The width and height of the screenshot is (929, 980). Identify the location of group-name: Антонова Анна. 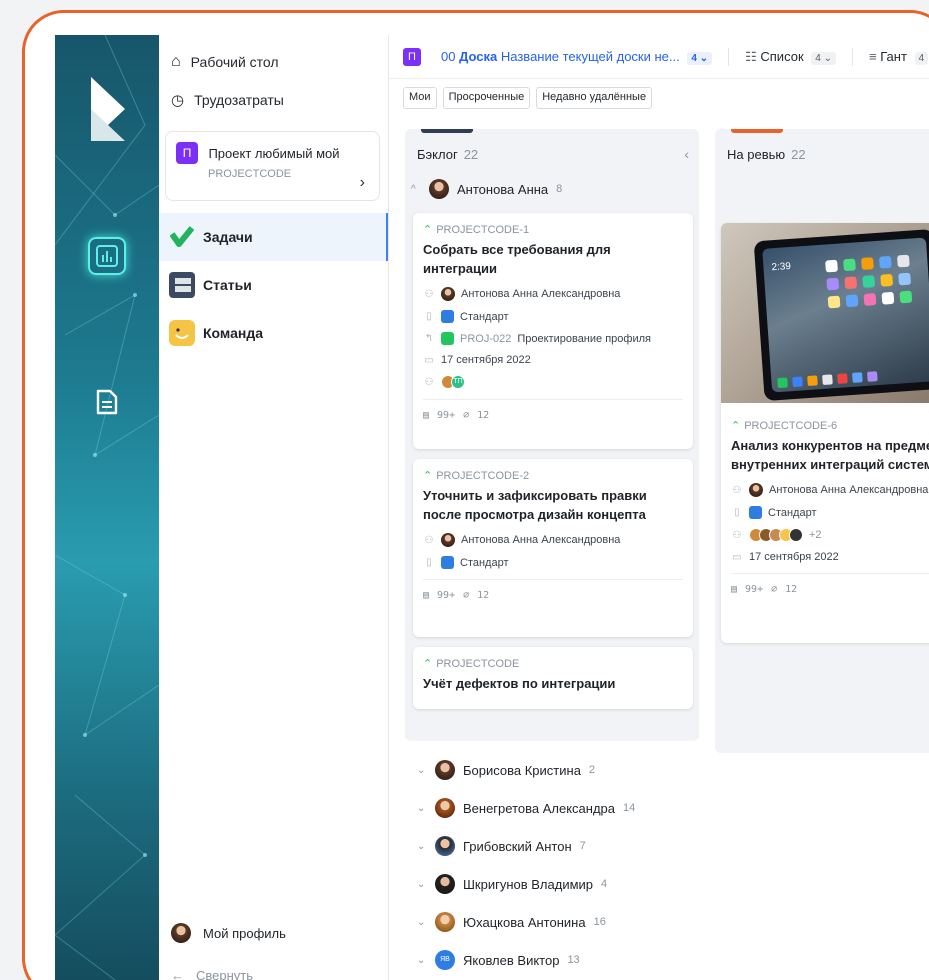
(503, 189).